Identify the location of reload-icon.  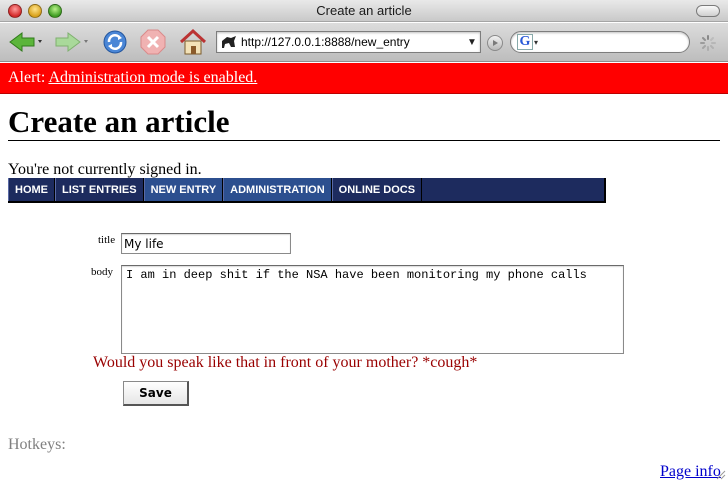
(115, 42).